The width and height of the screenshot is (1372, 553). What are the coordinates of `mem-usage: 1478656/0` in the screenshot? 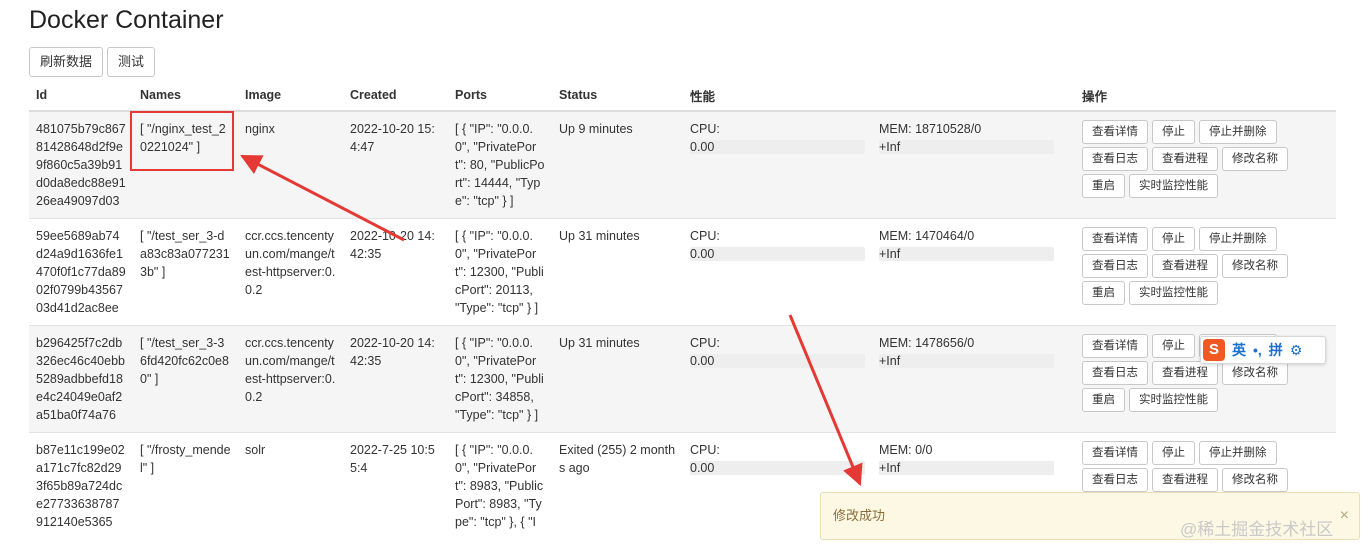 It's located at (945, 343).